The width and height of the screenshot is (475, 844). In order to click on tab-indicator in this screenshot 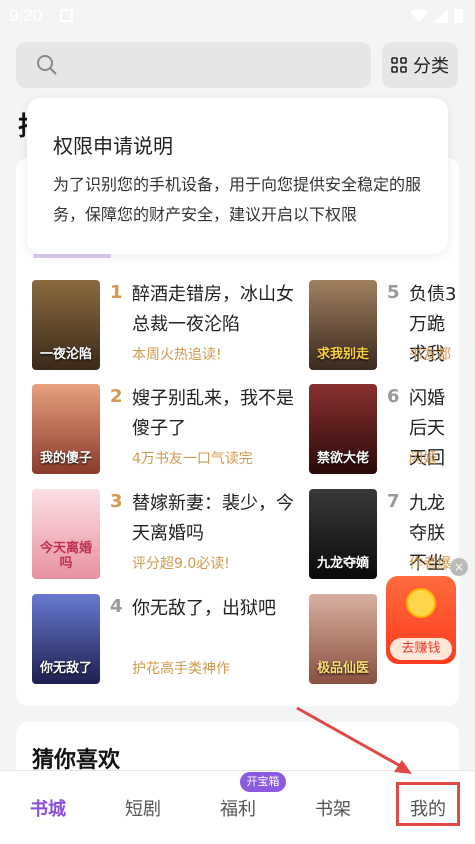, I will do `click(72, 256)`.